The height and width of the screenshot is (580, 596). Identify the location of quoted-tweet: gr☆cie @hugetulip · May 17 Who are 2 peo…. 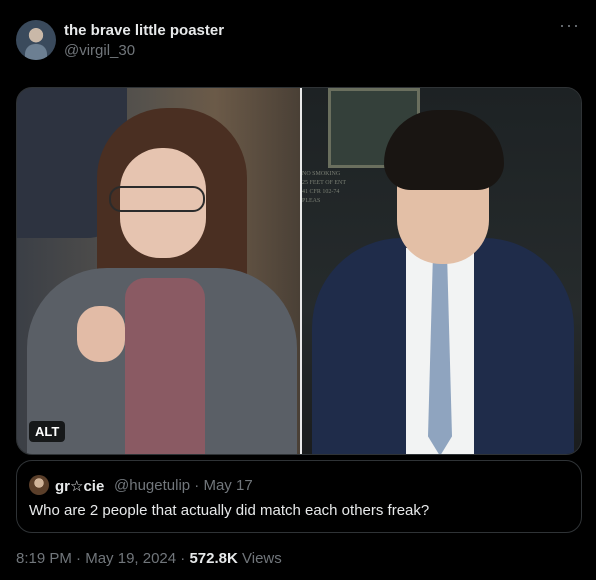
(299, 496).